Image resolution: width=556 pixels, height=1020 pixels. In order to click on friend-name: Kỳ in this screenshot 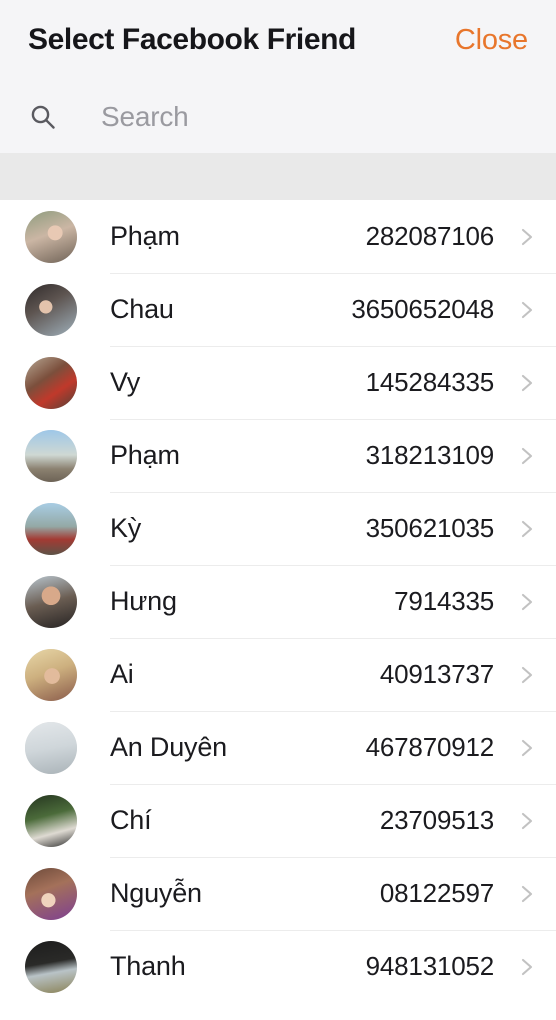, I will do `click(126, 528)`.